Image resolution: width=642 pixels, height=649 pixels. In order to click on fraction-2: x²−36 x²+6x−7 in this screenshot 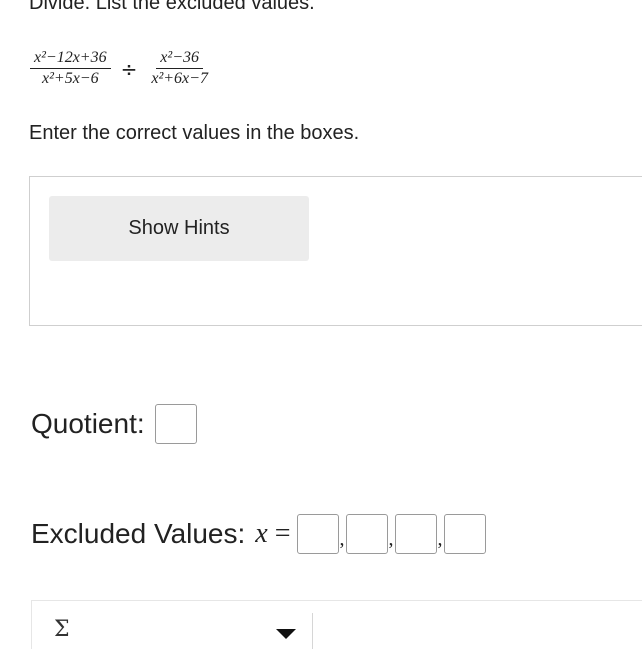, I will do `click(179, 68)`.